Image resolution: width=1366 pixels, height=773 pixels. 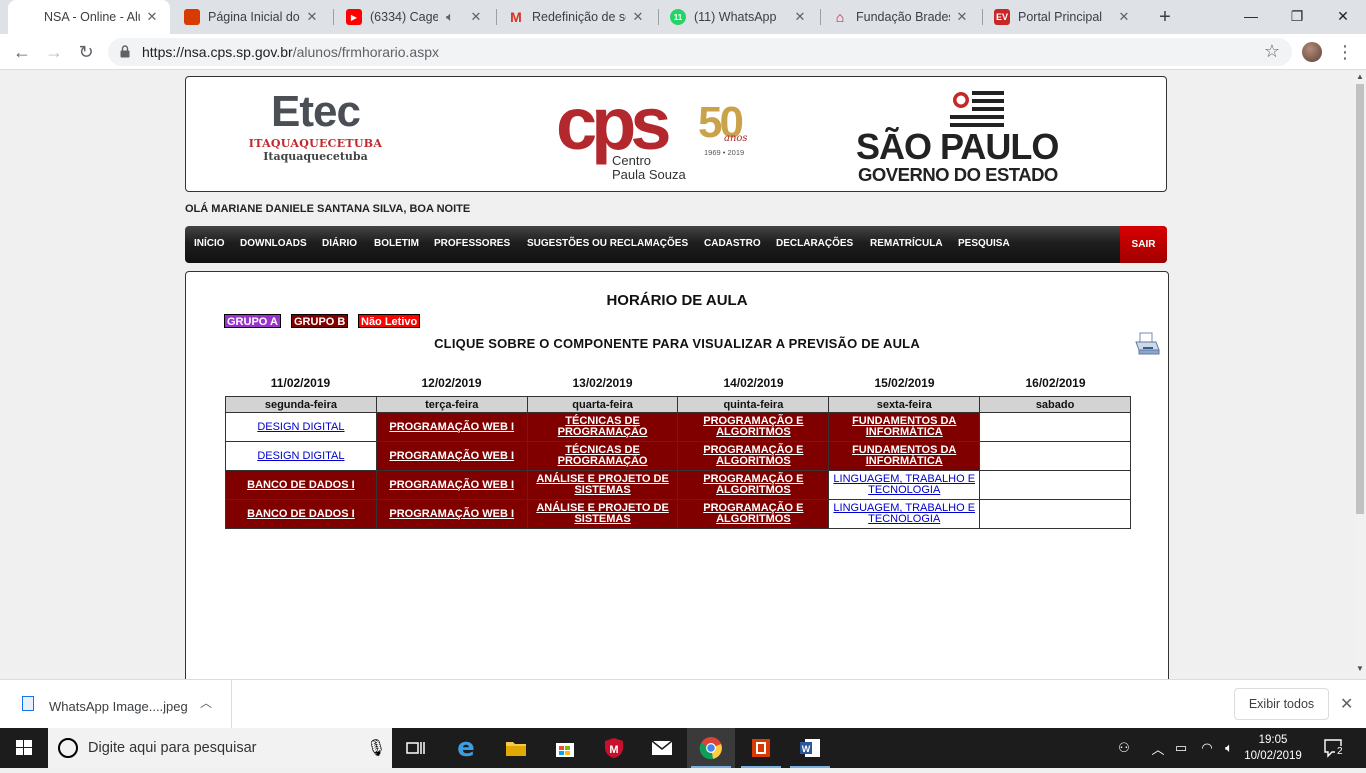 What do you see at coordinates (1207, 748) in the screenshot?
I see `wifi-icon: ◠` at bounding box center [1207, 748].